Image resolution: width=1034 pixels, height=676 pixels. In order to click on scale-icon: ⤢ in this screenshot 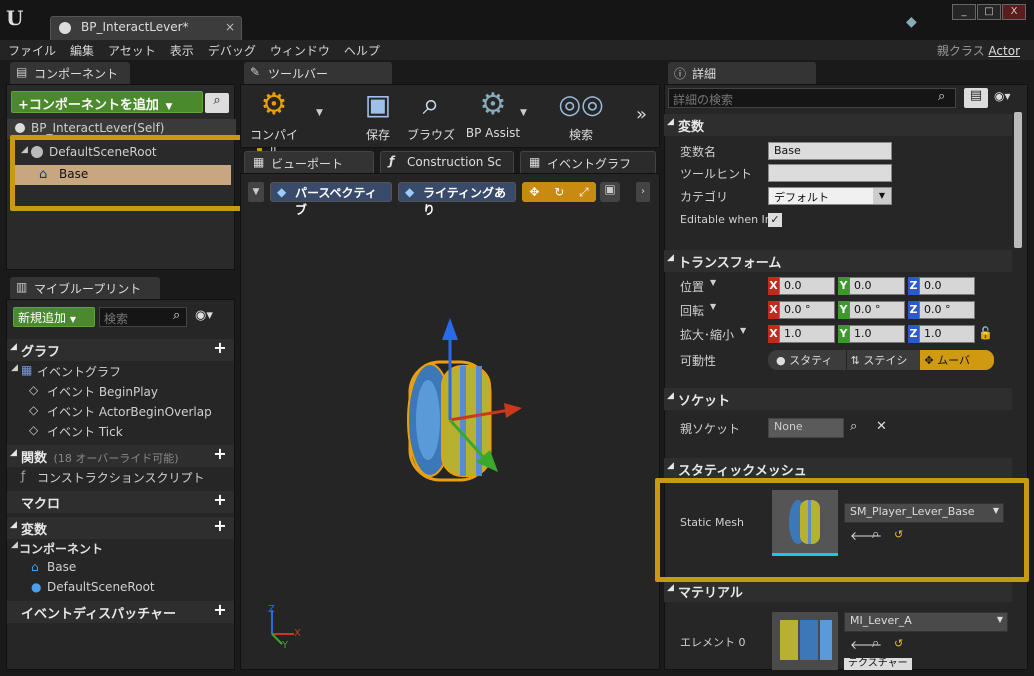, I will do `click(584, 192)`.